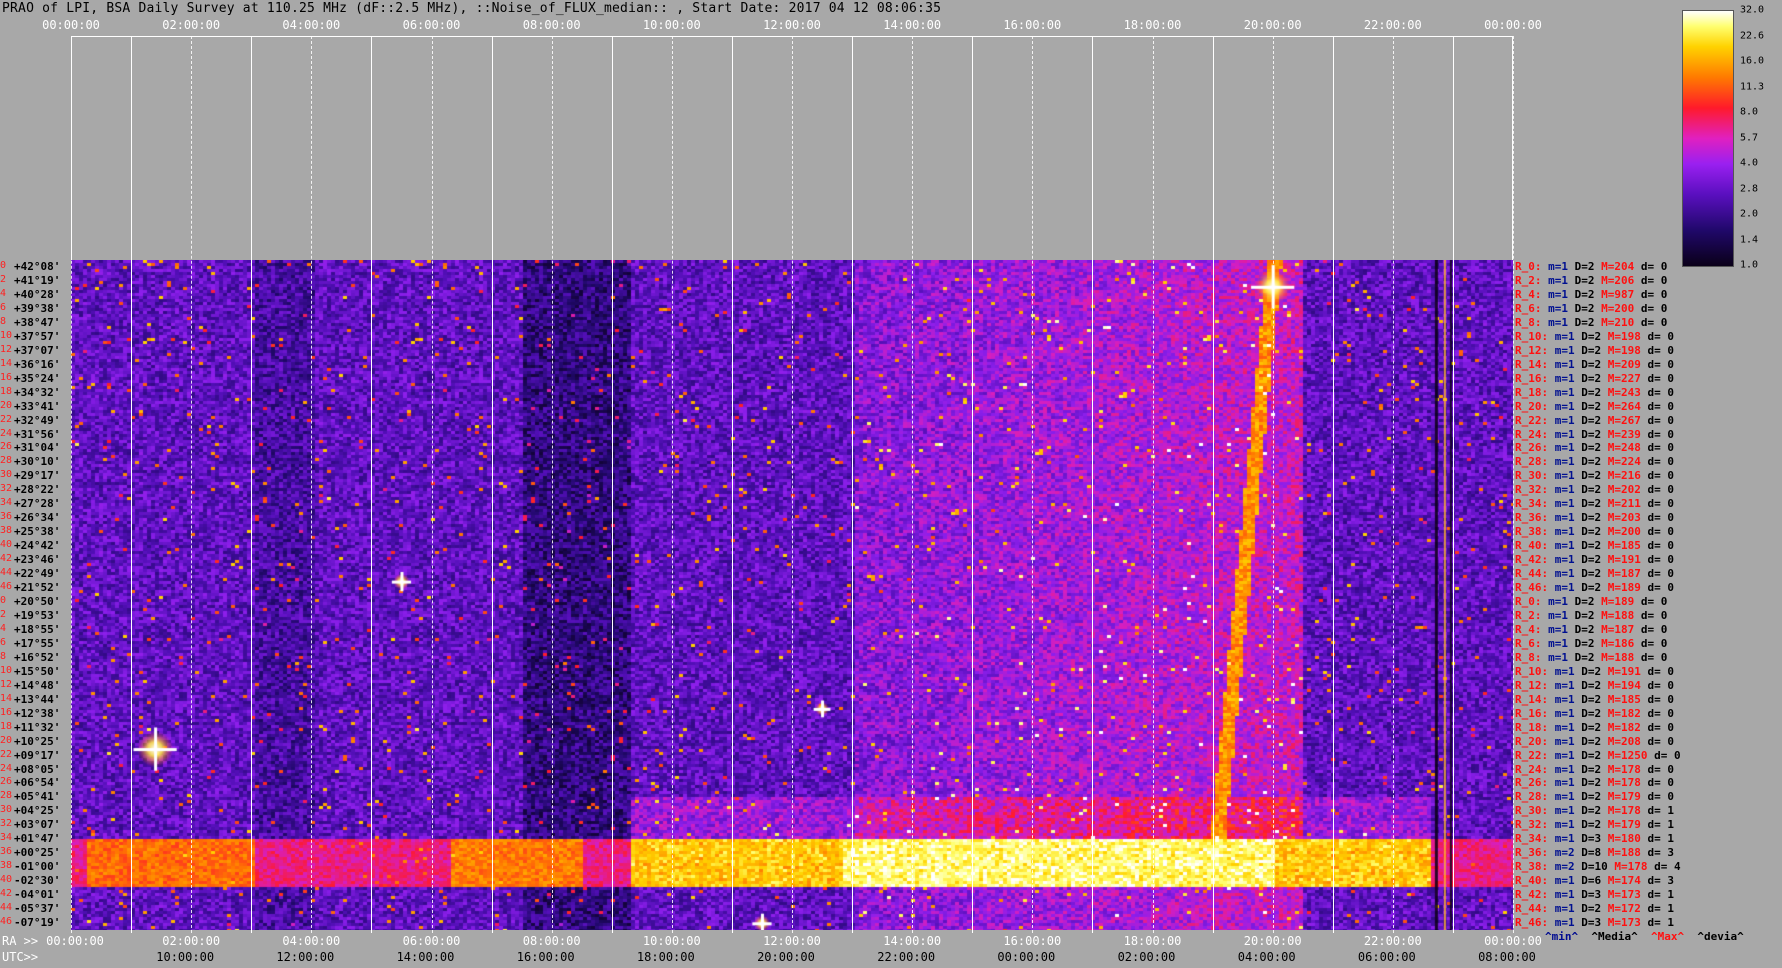 This screenshot has height=968, width=1782. I want to click on receiver-stat-row: R_16: m=1 D=2 M=182 d= 0, so click(1594, 713).